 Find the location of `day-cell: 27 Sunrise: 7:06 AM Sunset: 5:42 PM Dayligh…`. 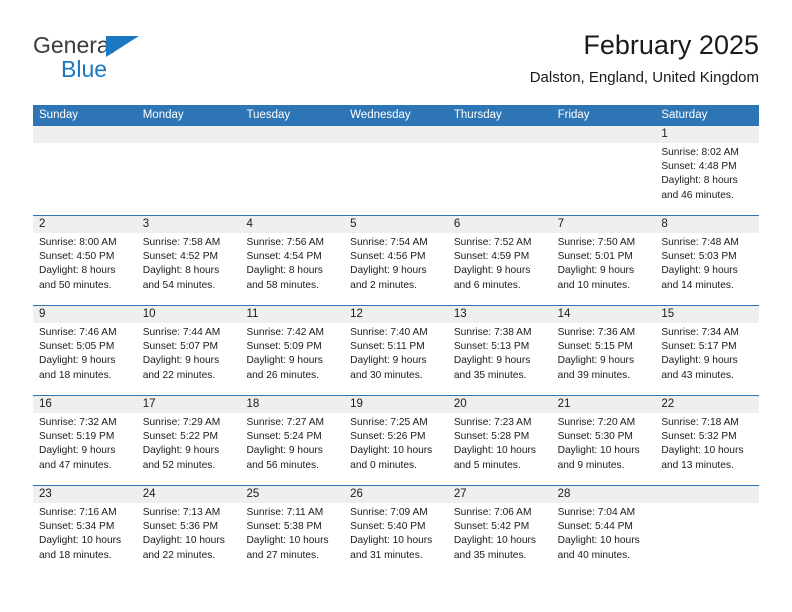

day-cell: 27 Sunrise: 7:06 AM Sunset: 5:42 PM Dayligh… is located at coordinates (499, 530).